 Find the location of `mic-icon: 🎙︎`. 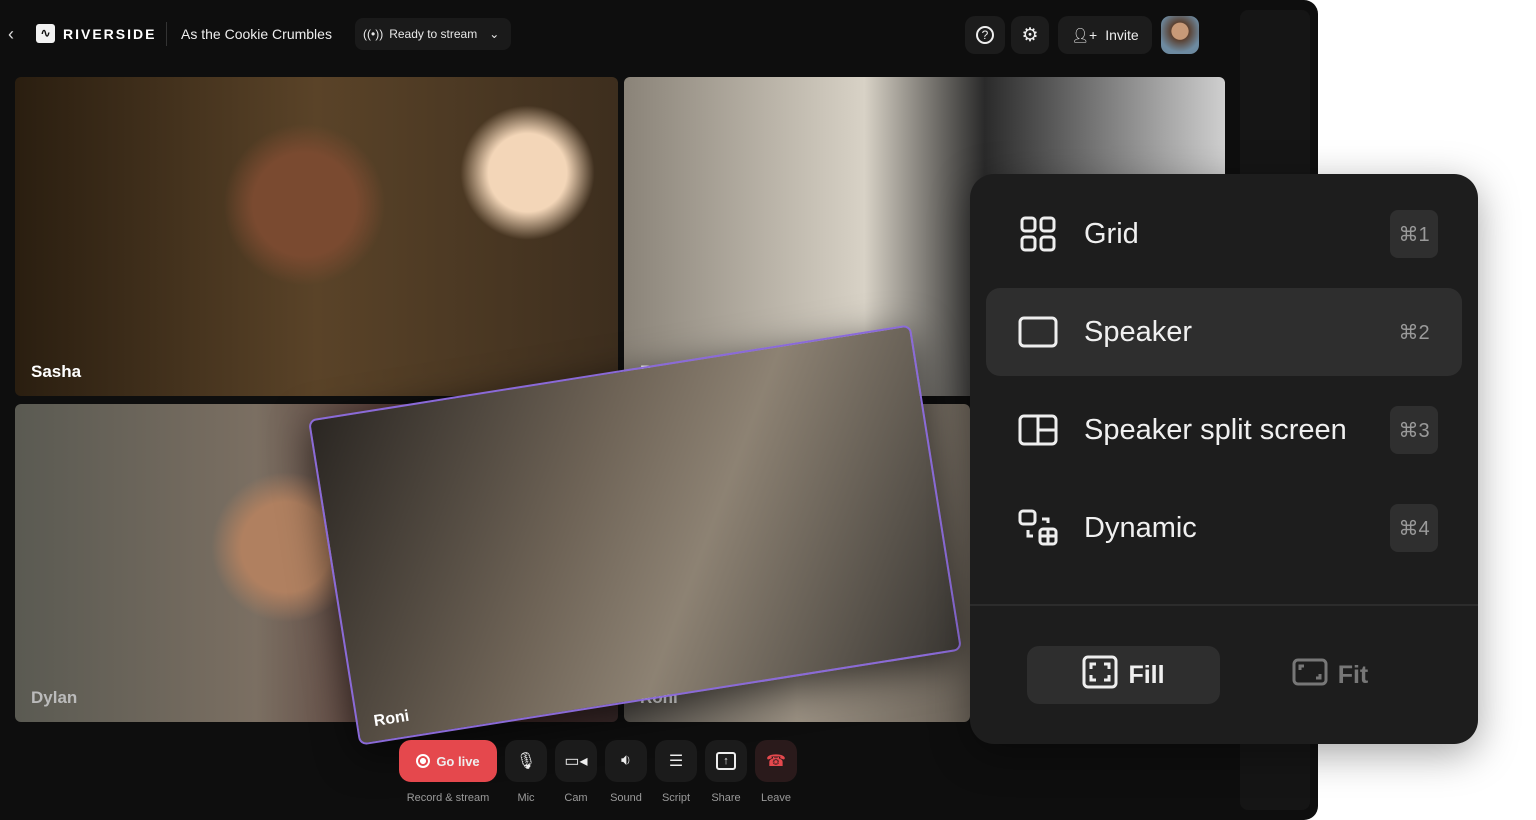

mic-icon: 🎙︎ is located at coordinates (526, 761).